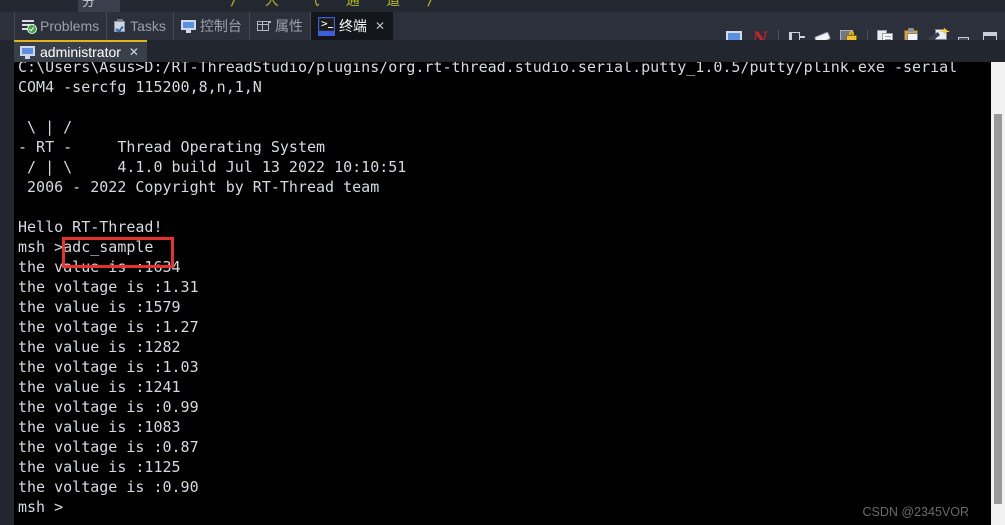 The height and width of the screenshot is (525, 1005). Describe the element at coordinates (108, 367) in the screenshot. I see `terminal-line: the voltage is :1.03` at that location.